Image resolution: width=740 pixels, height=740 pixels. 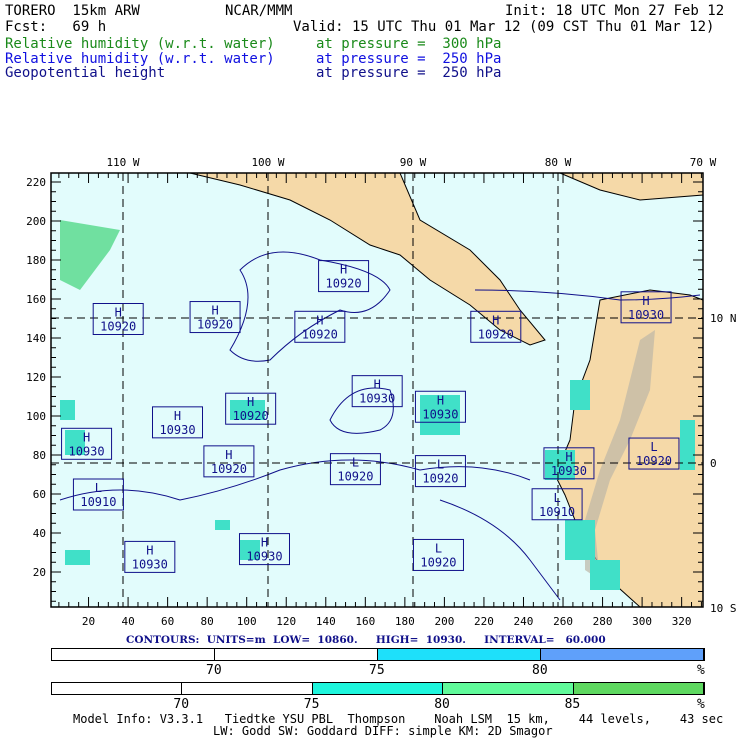 What do you see at coordinates (140, 44) in the screenshot?
I see `field-1-name: Relative humidity (w.r.t. water)` at bounding box center [140, 44].